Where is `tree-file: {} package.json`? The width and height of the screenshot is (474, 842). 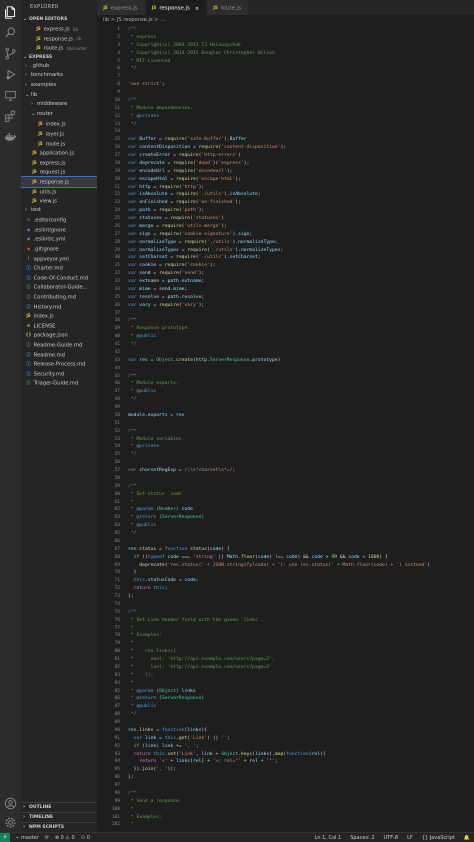
tree-file: {} package.json is located at coordinates (59, 335).